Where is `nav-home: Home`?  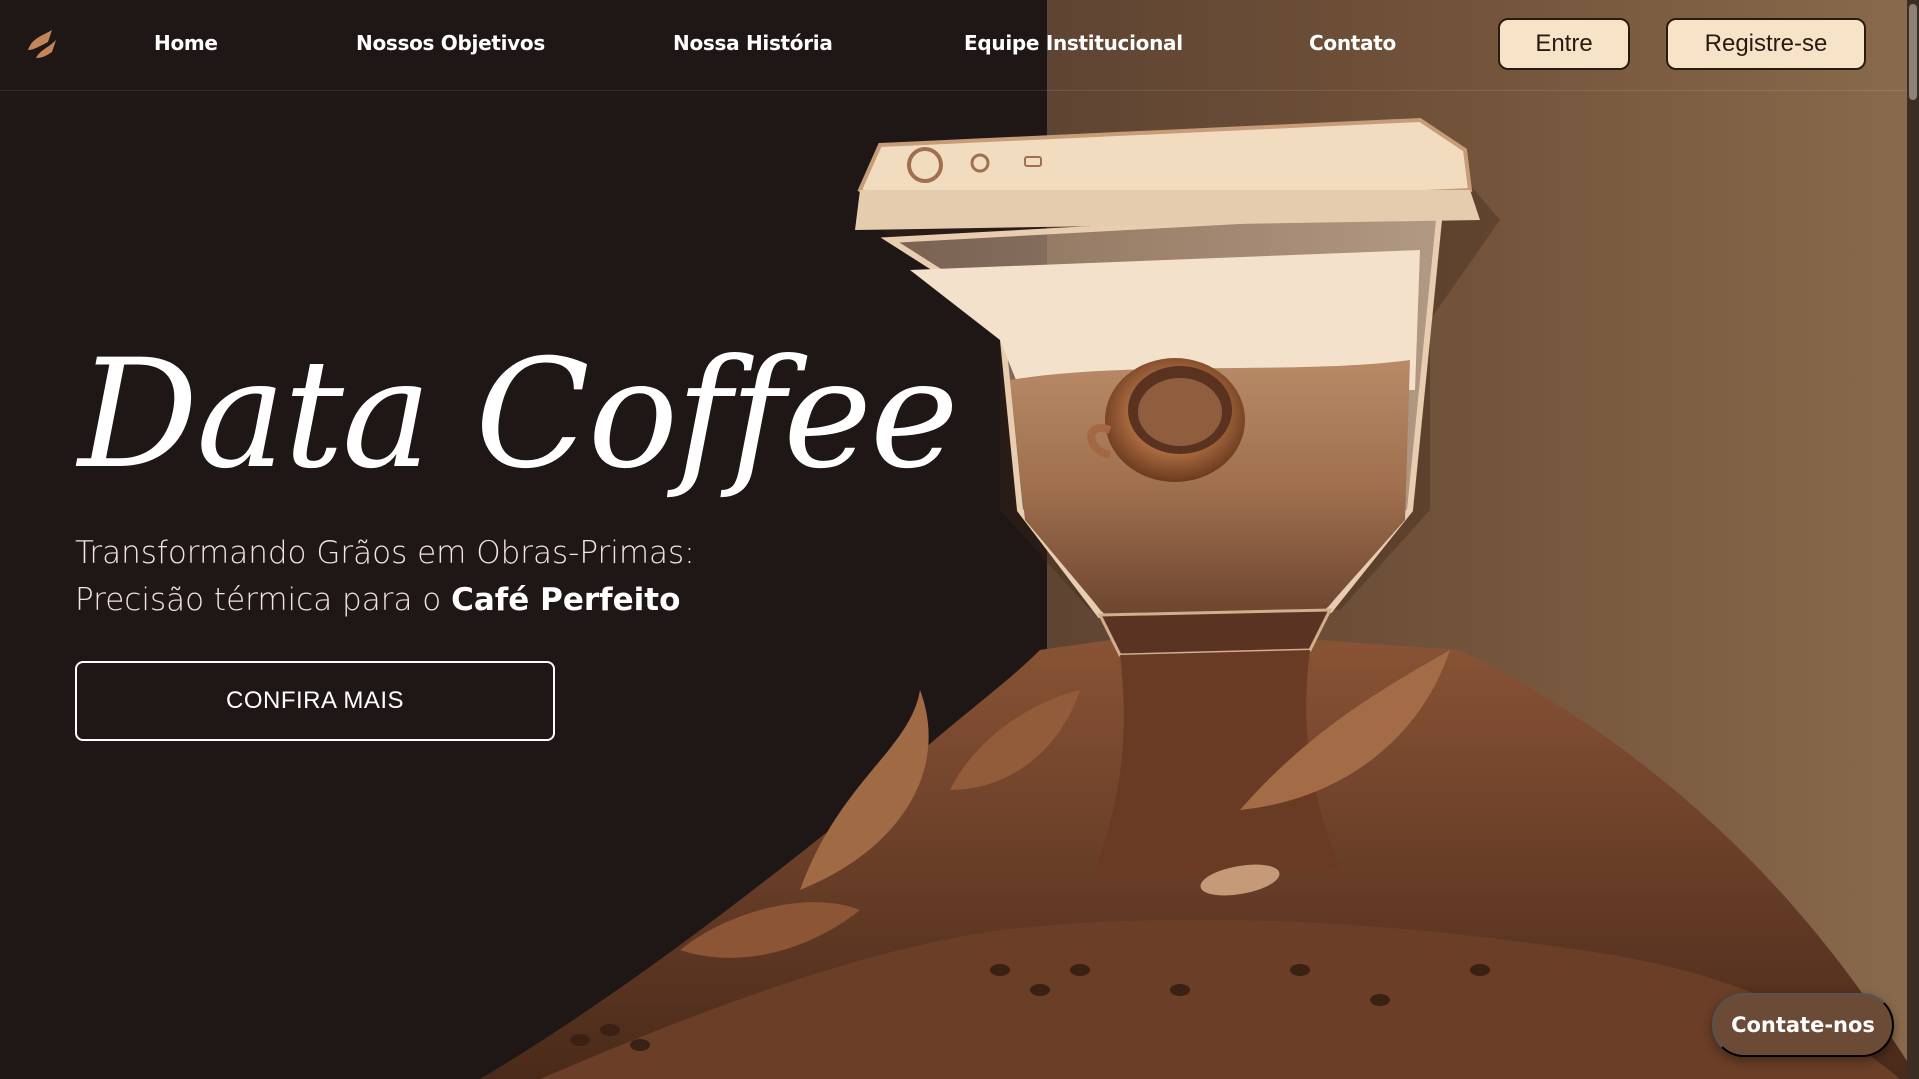
nav-home: Home is located at coordinates (186, 43).